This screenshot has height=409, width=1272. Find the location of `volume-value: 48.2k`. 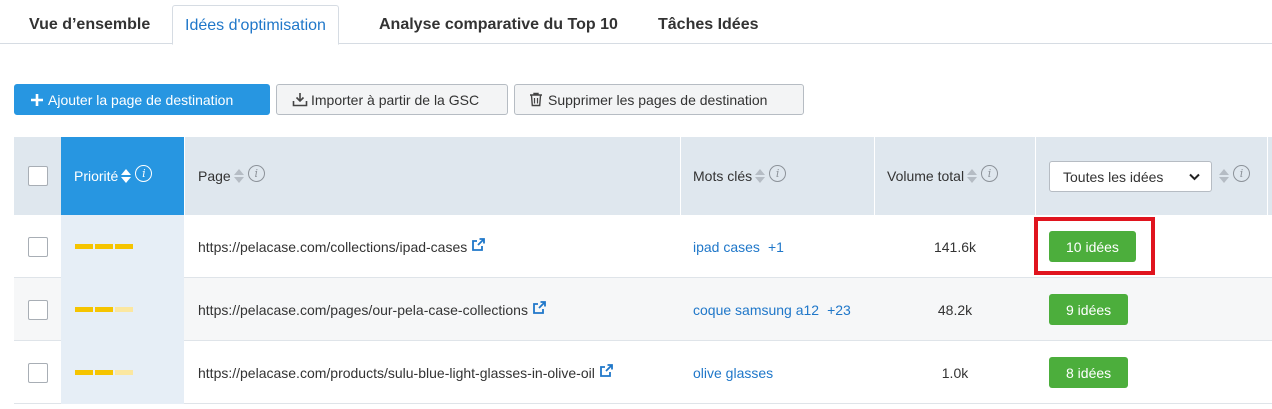

volume-value: 48.2k is located at coordinates (955, 309).